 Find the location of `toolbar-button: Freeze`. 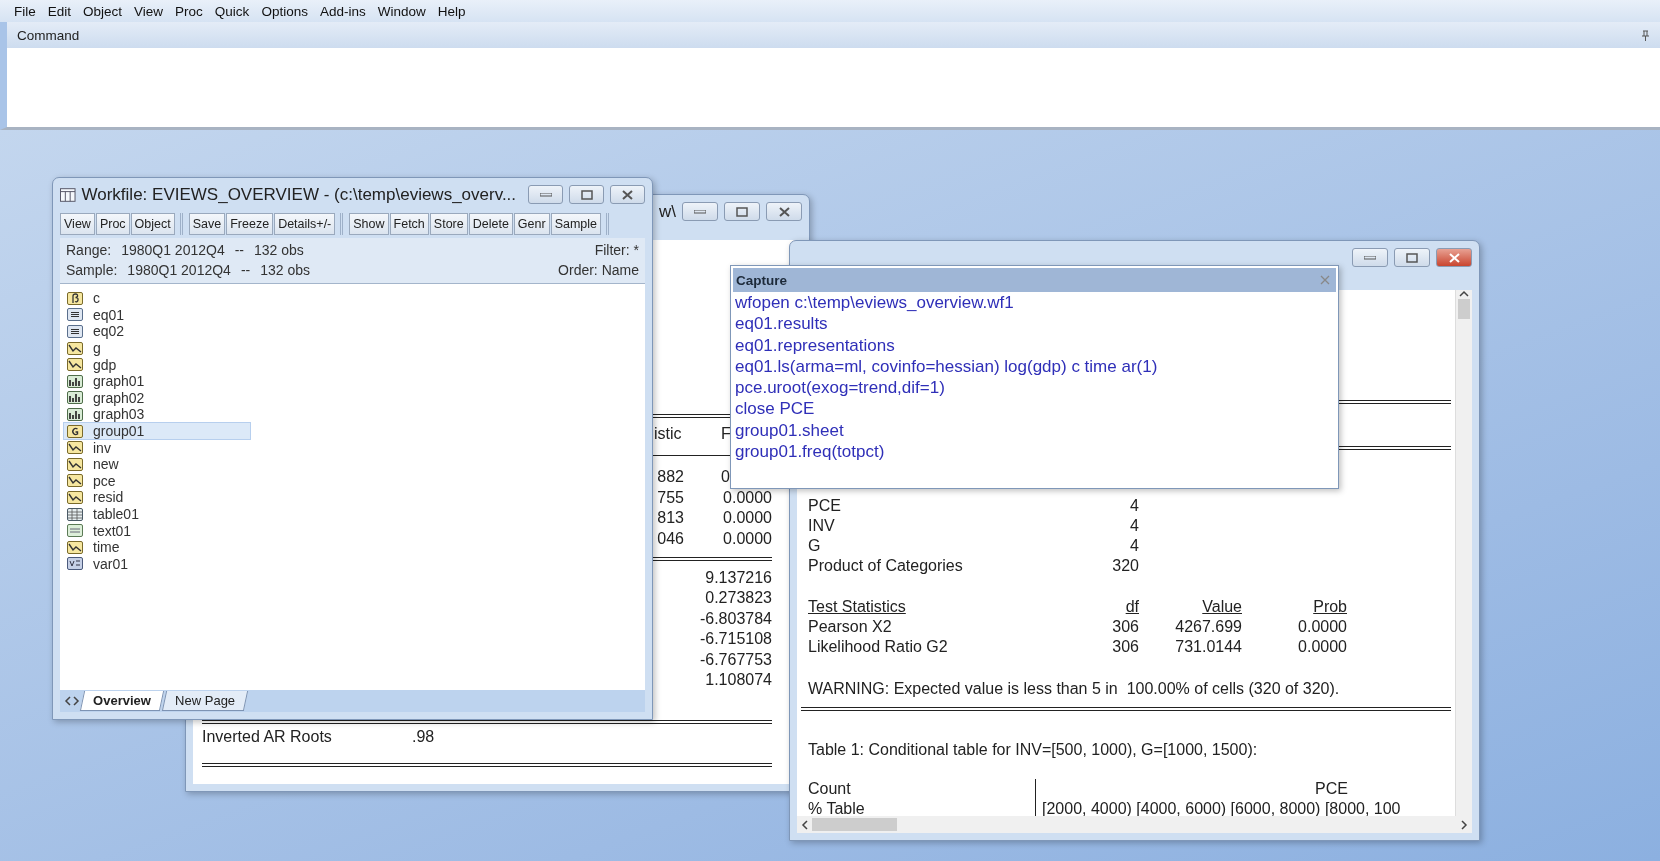

toolbar-button: Freeze is located at coordinates (250, 224).